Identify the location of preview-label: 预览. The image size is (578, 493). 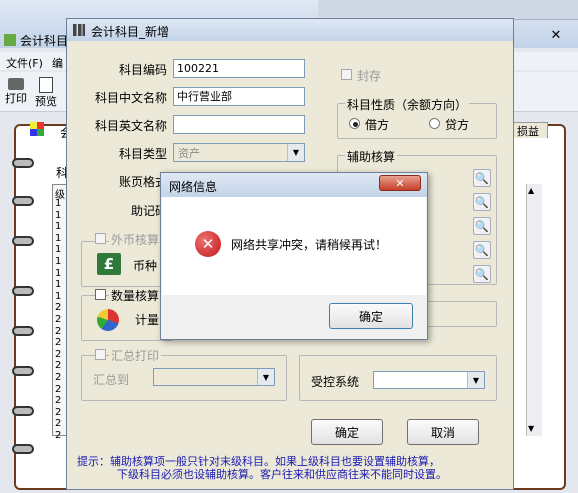
(46, 101).